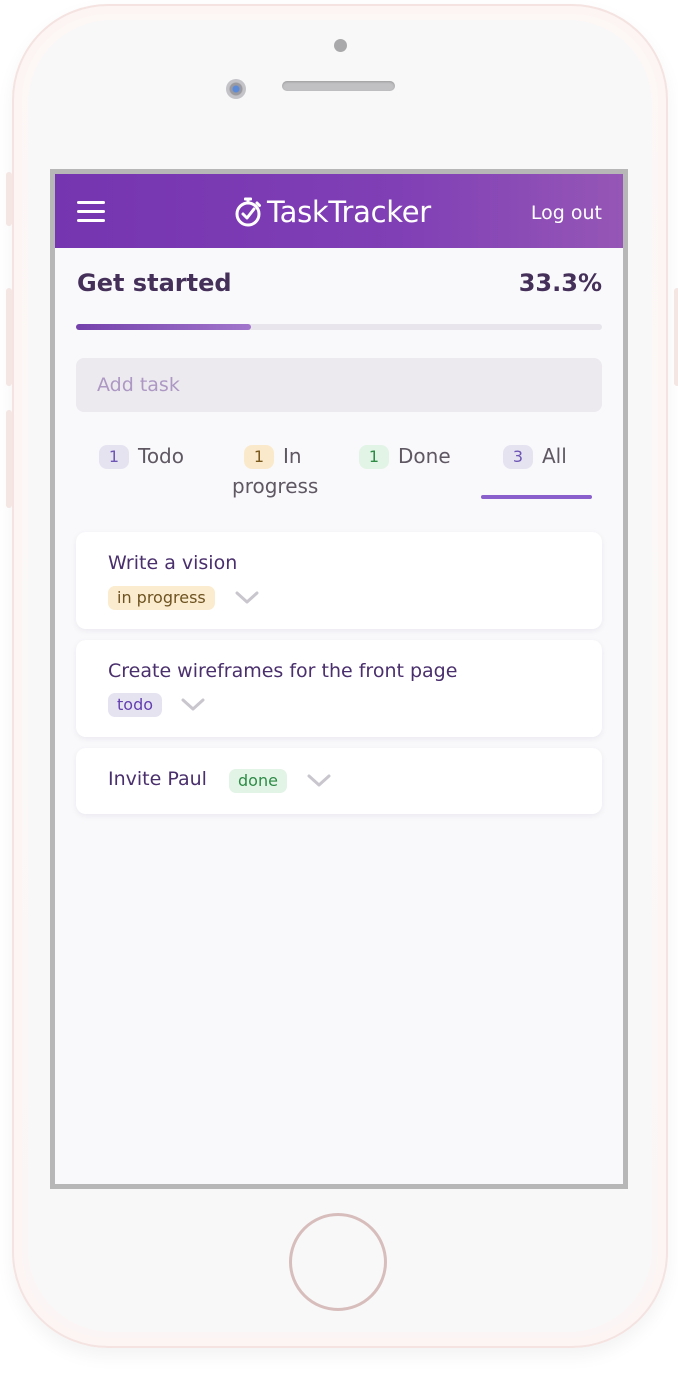  I want to click on app-name: TaskTracker, so click(349, 212).